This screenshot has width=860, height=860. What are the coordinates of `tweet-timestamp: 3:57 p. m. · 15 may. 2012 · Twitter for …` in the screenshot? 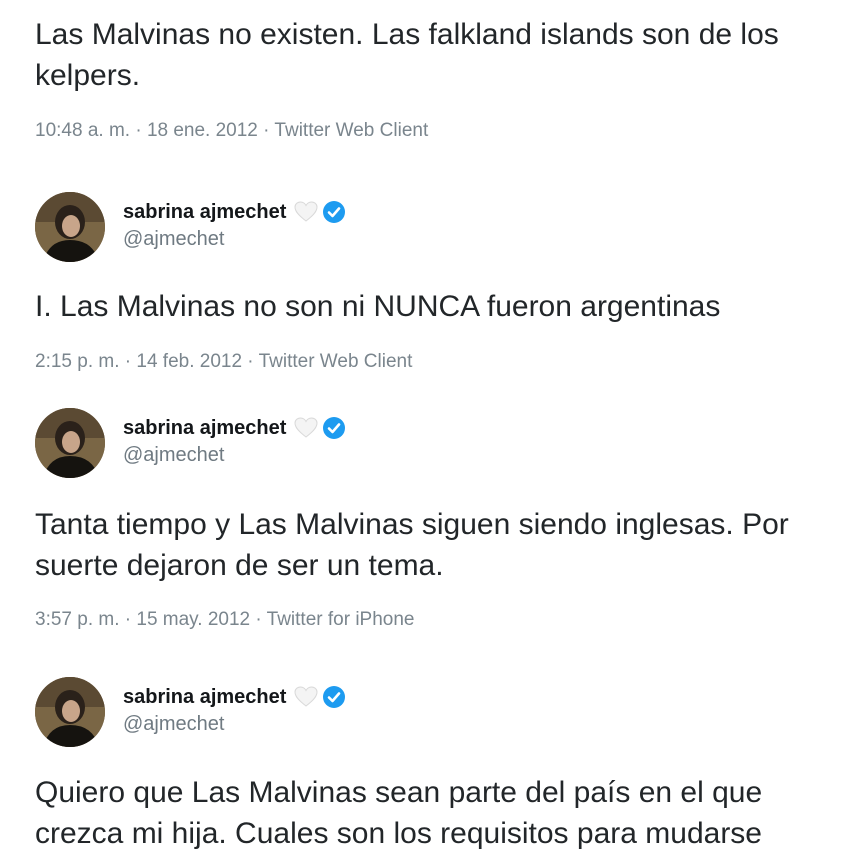 It's located at (224, 620).